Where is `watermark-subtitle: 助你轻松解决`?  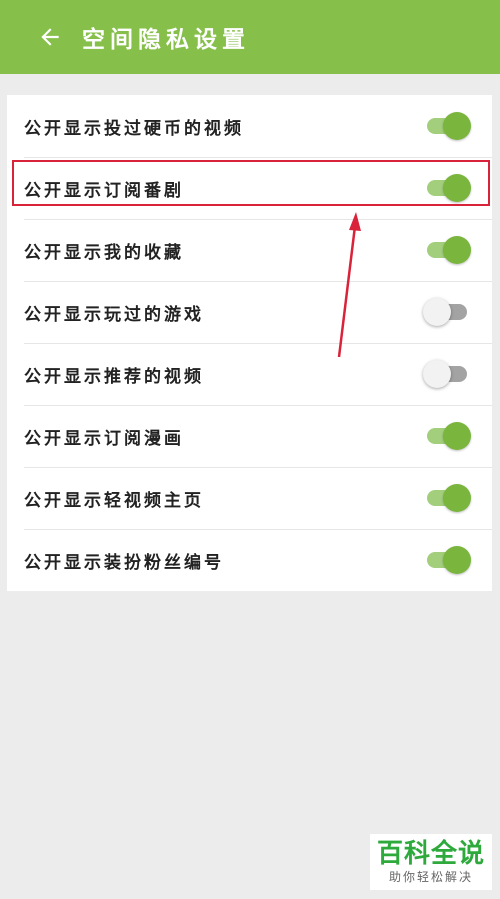 watermark-subtitle: 助你轻松解决 is located at coordinates (430, 877).